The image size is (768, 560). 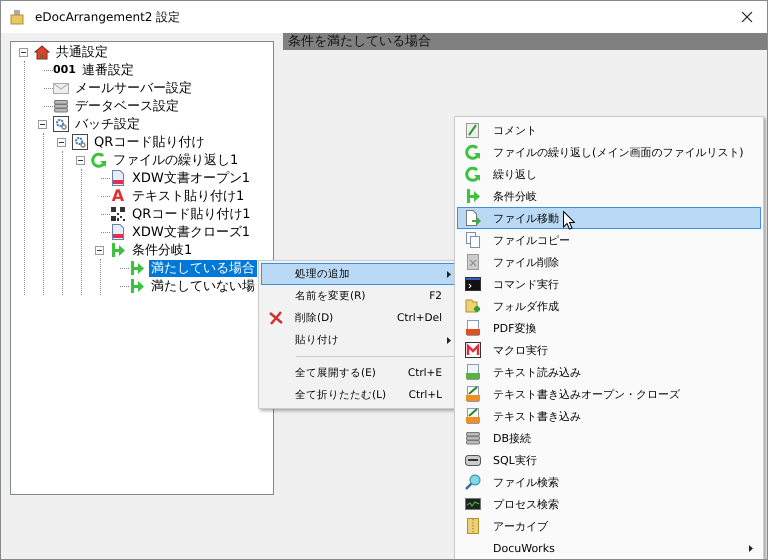 I want to click on menu-item: ファイル削除, so click(x=609, y=262).